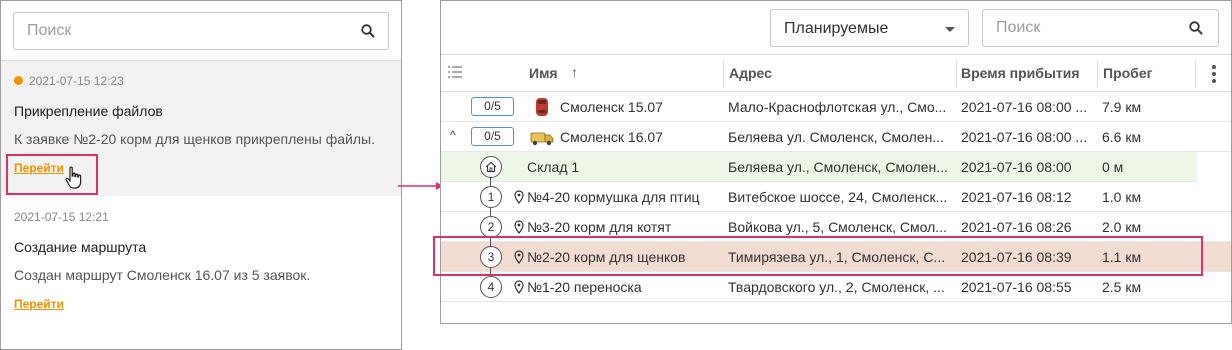  What do you see at coordinates (1016, 197) in the screenshot?
I see `stop-arrival: 2021-07-16 08:12` at bounding box center [1016, 197].